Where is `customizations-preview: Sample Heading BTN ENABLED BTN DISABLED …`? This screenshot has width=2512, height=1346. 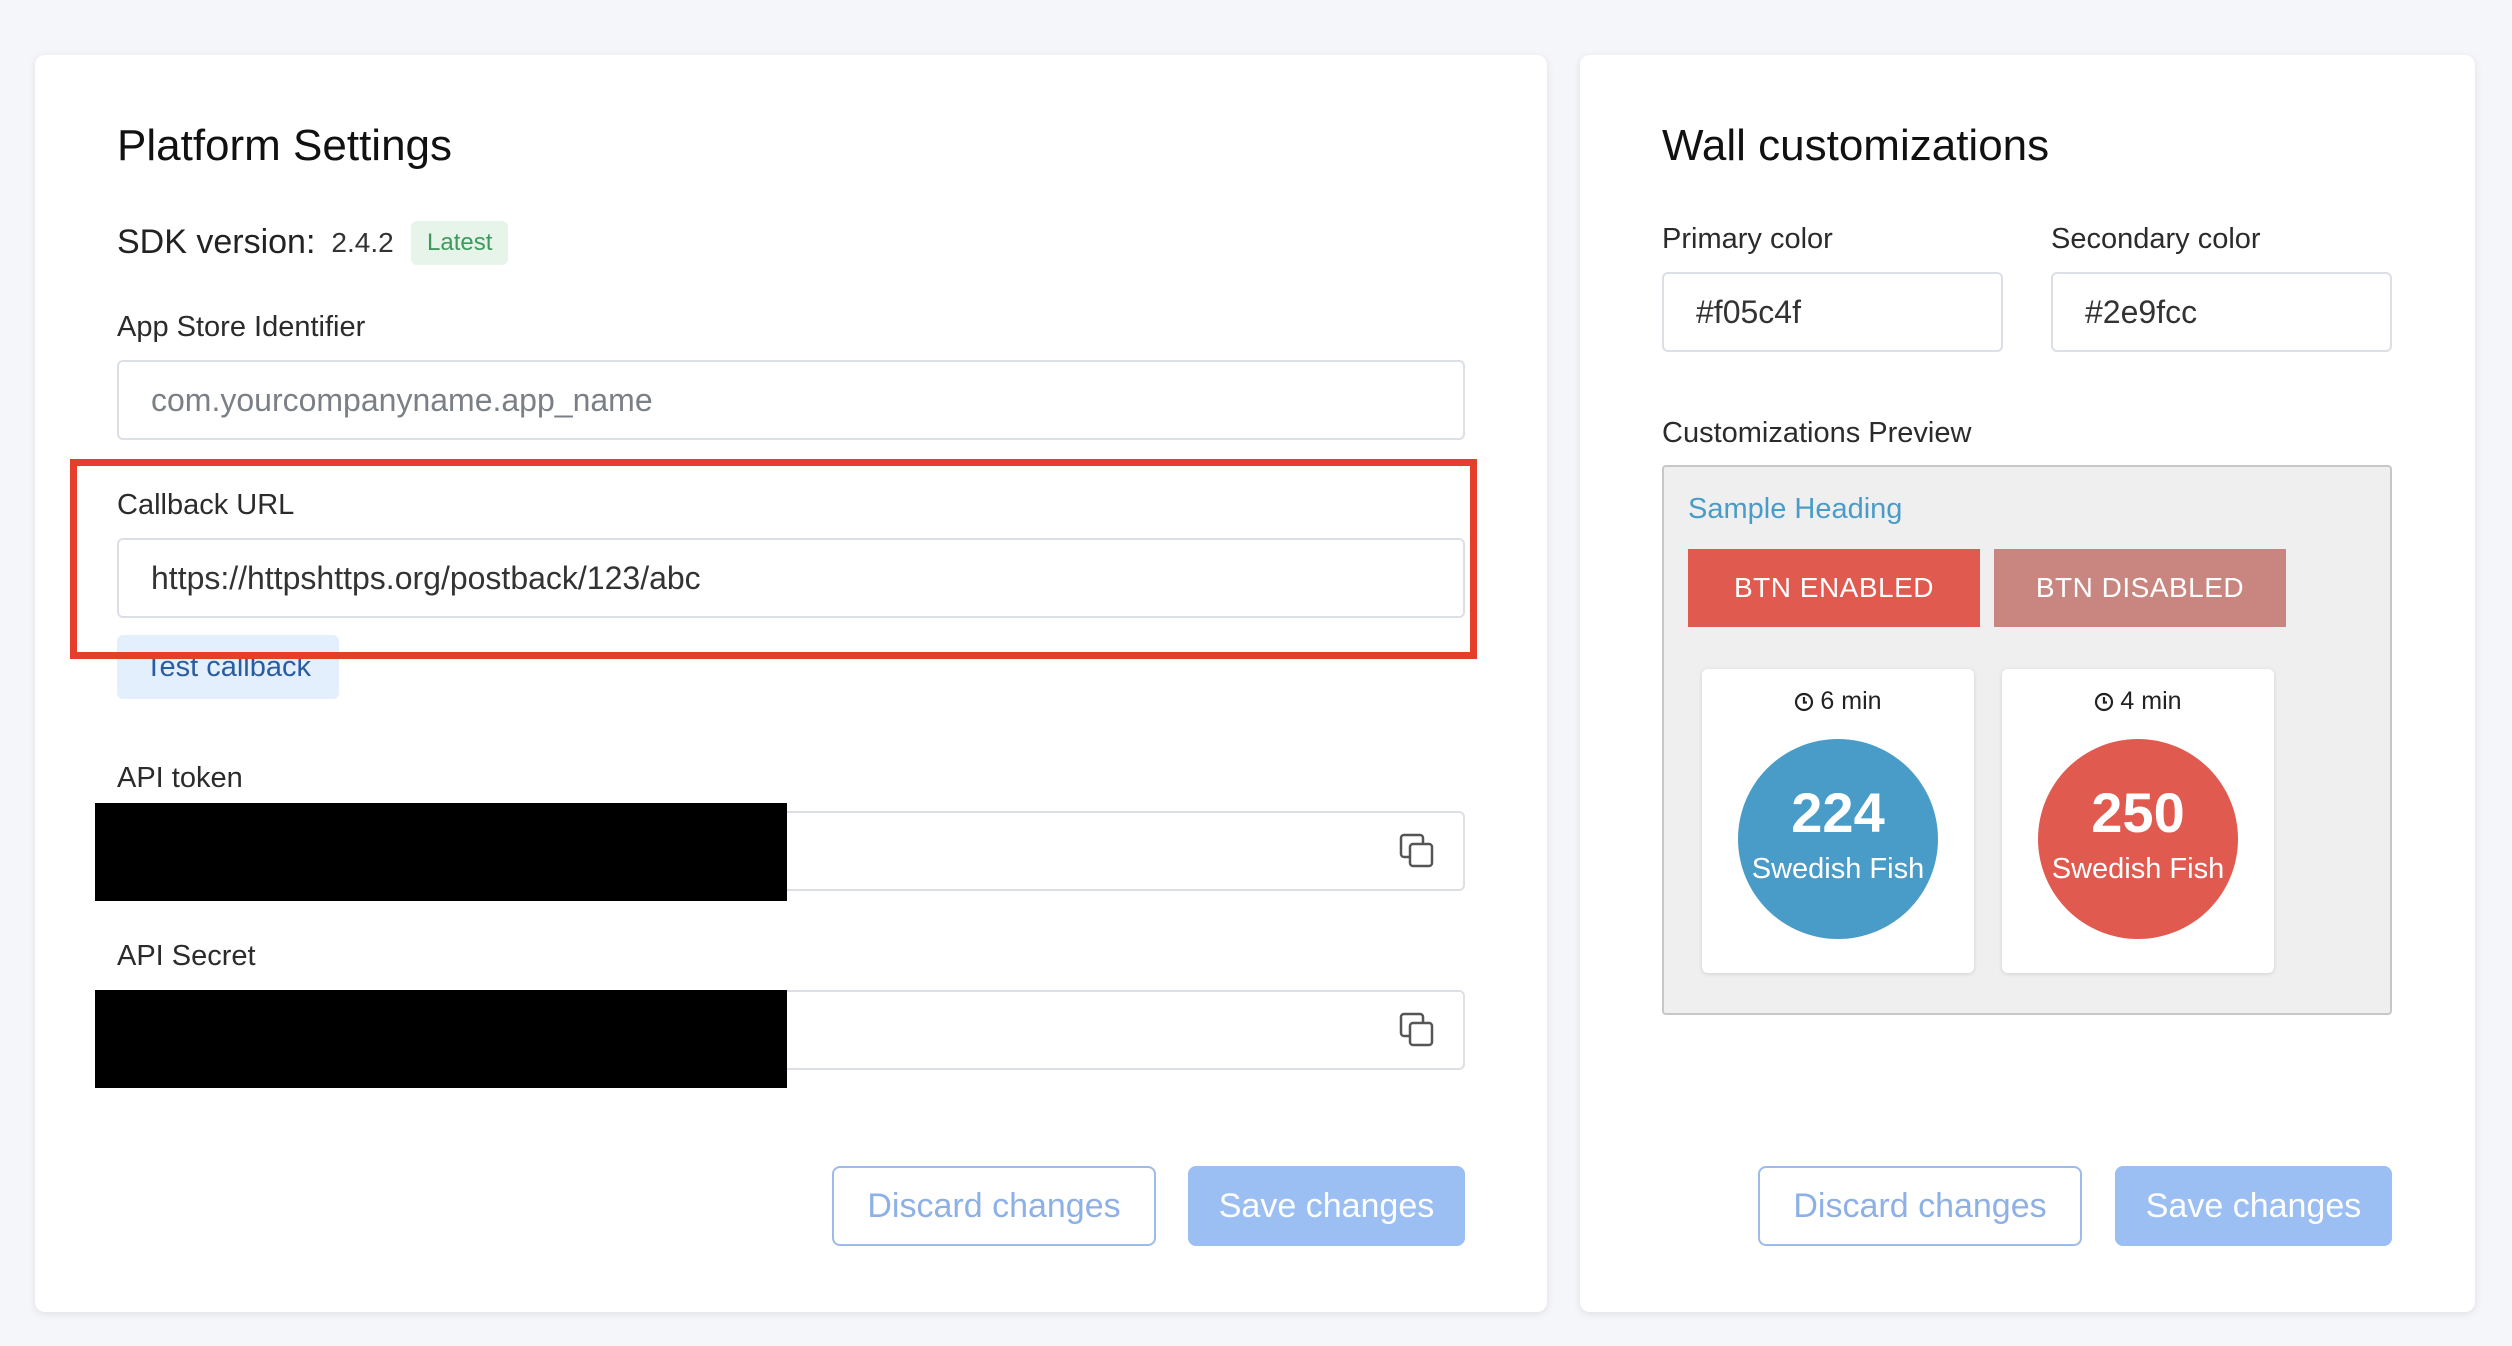 customizations-preview: Sample Heading BTN ENABLED BTN DISABLED … is located at coordinates (2027, 740).